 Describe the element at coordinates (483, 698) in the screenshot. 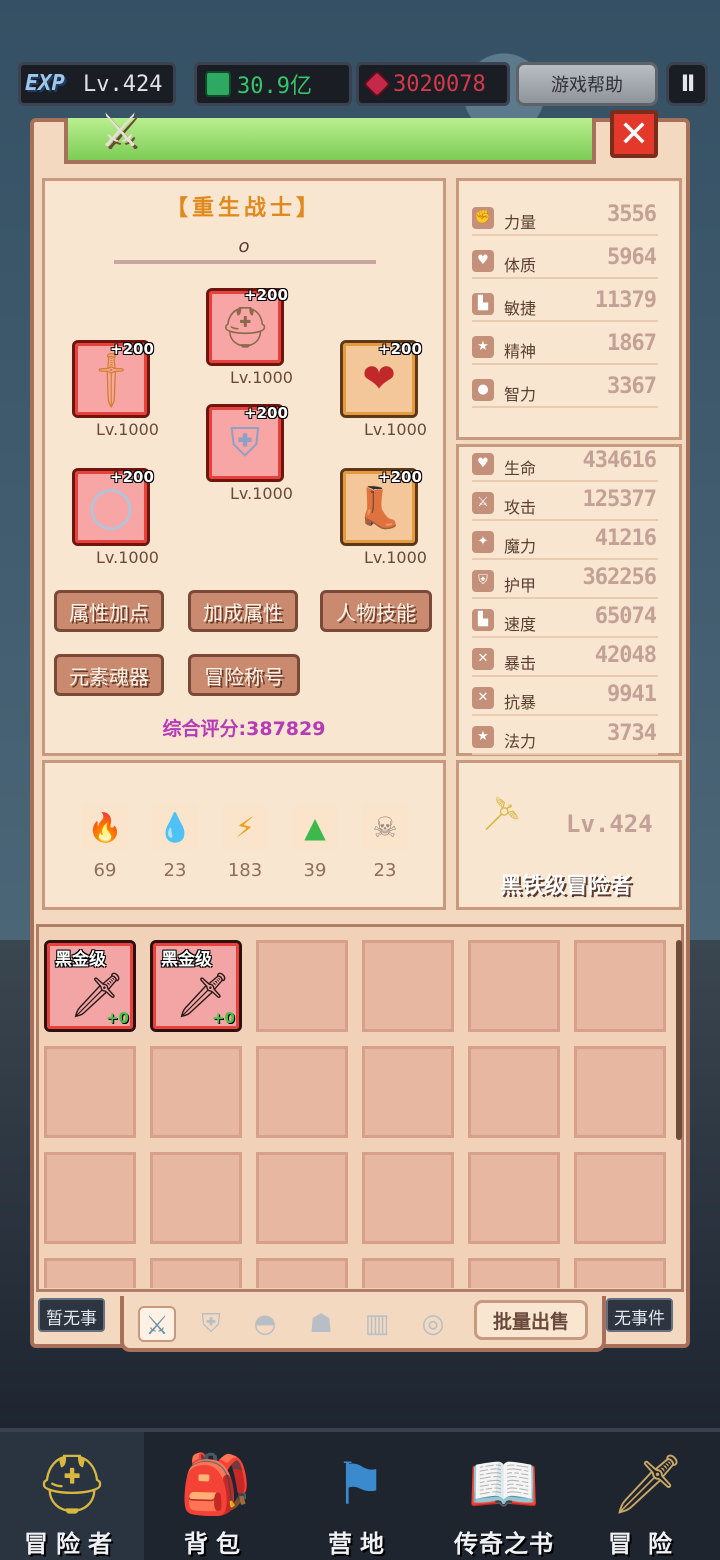

I see `crit-resist-icon: ✕` at that location.